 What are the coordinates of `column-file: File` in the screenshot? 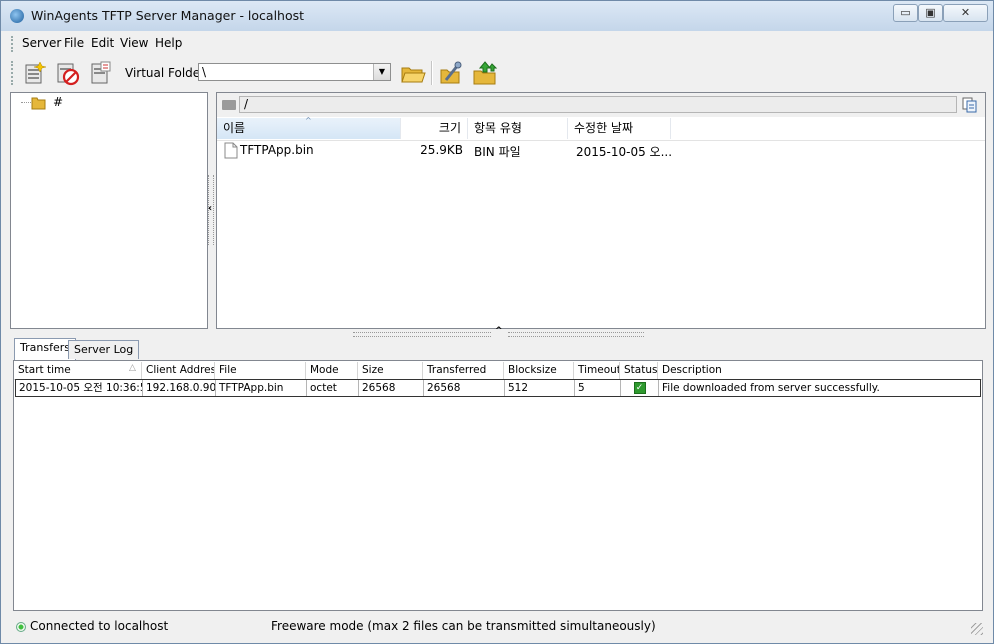 It's located at (260, 370).